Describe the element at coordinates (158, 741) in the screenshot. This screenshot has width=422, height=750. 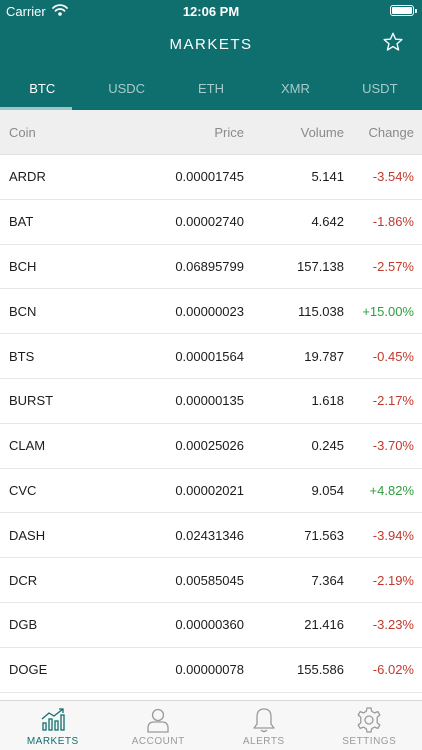
I see `tabbar-account-label: ACCOUNT` at that location.